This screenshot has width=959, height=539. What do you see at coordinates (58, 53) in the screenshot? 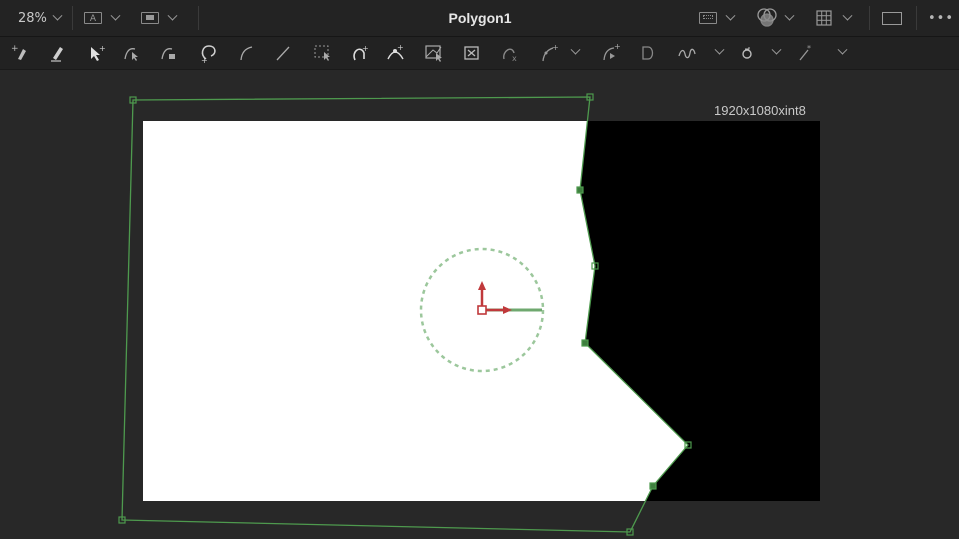
I see `pencil-icon` at bounding box center [58, 53].